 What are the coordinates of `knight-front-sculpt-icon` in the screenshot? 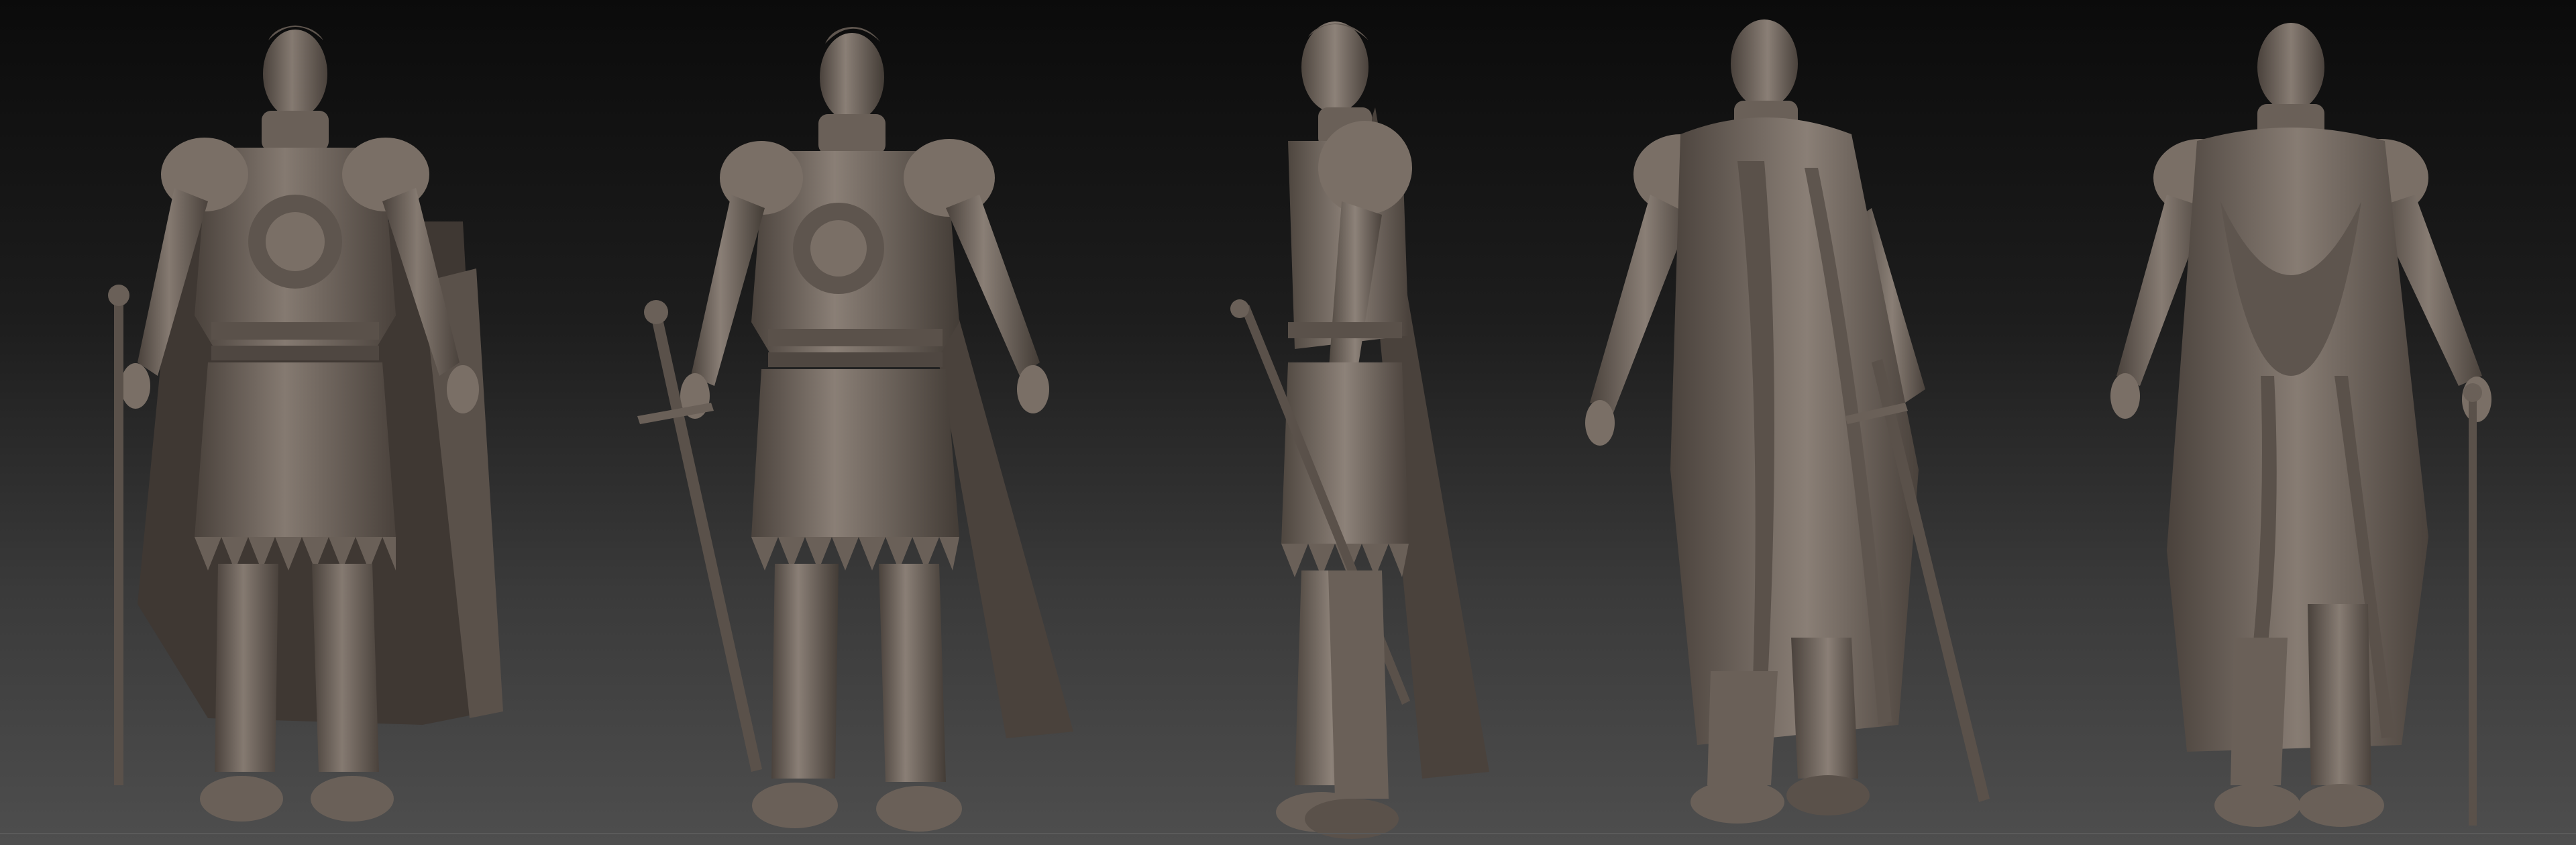 It's located at (305, 424).